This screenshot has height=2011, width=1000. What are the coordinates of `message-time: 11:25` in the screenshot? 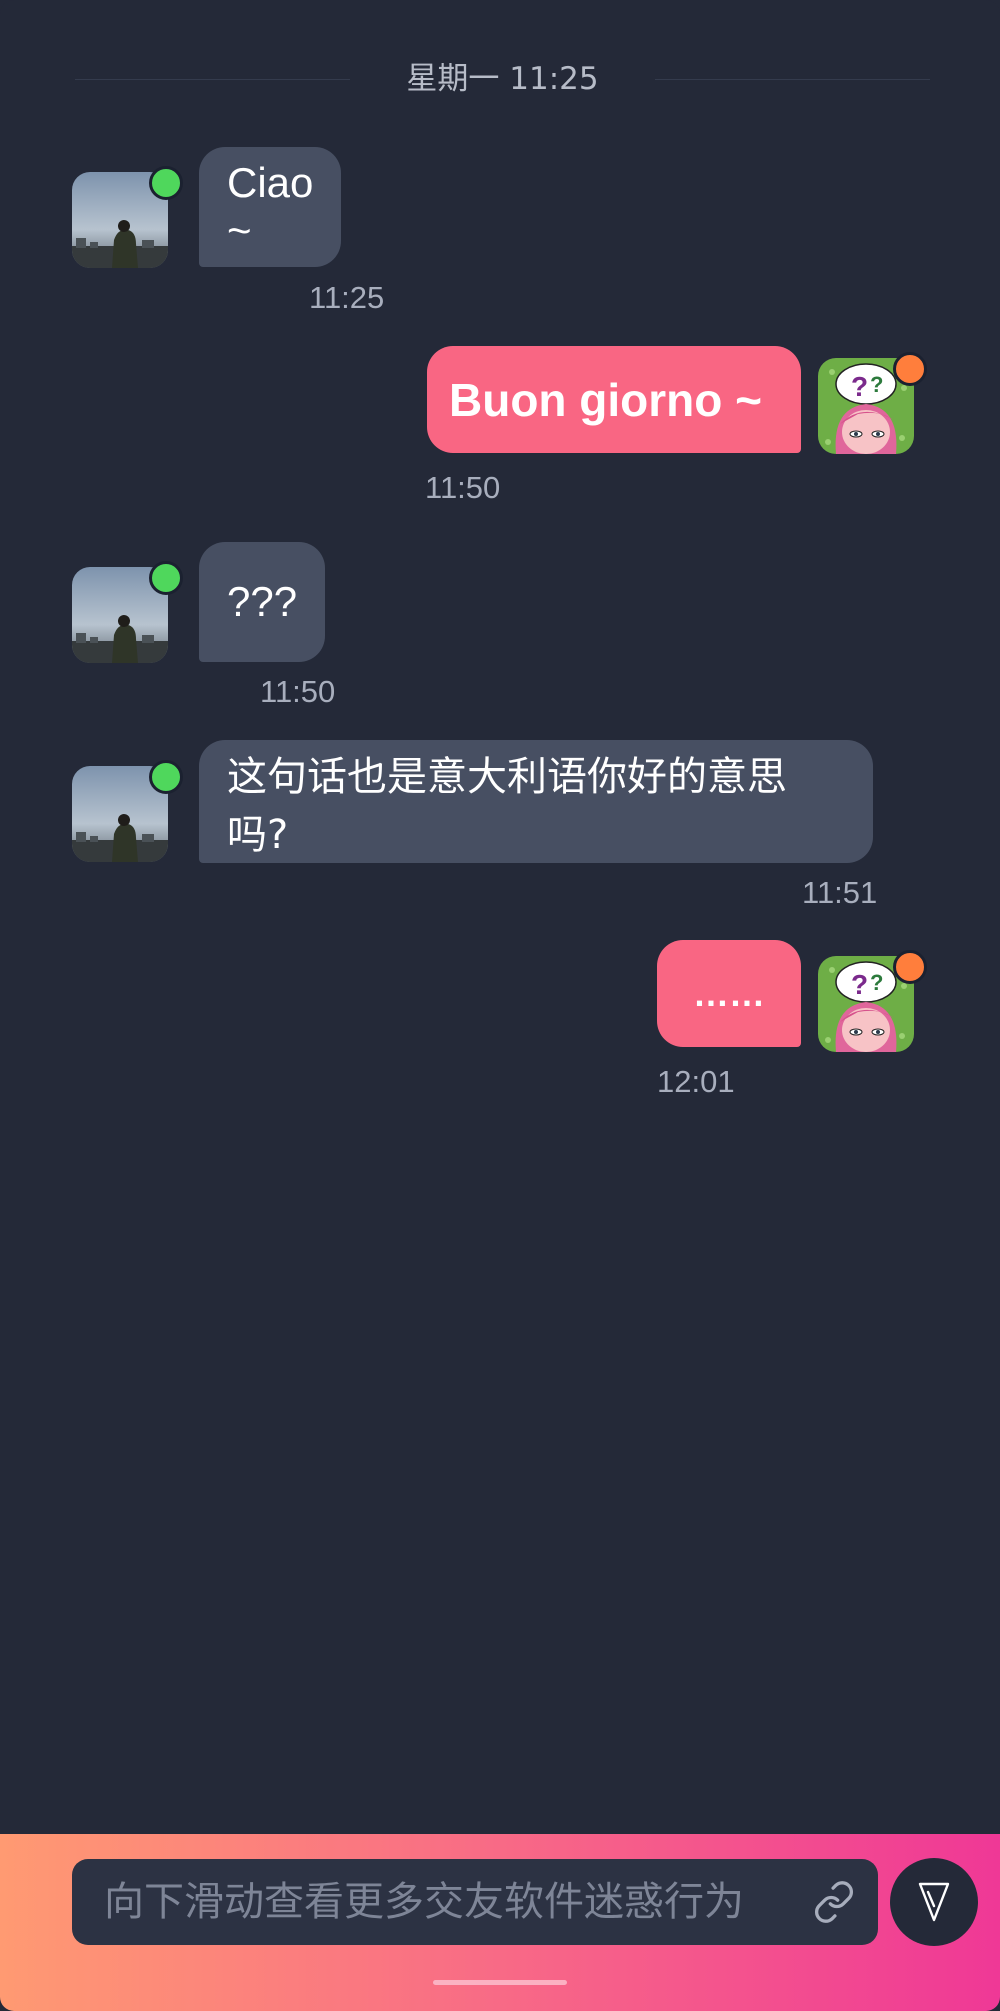 It's located at (347, 297).